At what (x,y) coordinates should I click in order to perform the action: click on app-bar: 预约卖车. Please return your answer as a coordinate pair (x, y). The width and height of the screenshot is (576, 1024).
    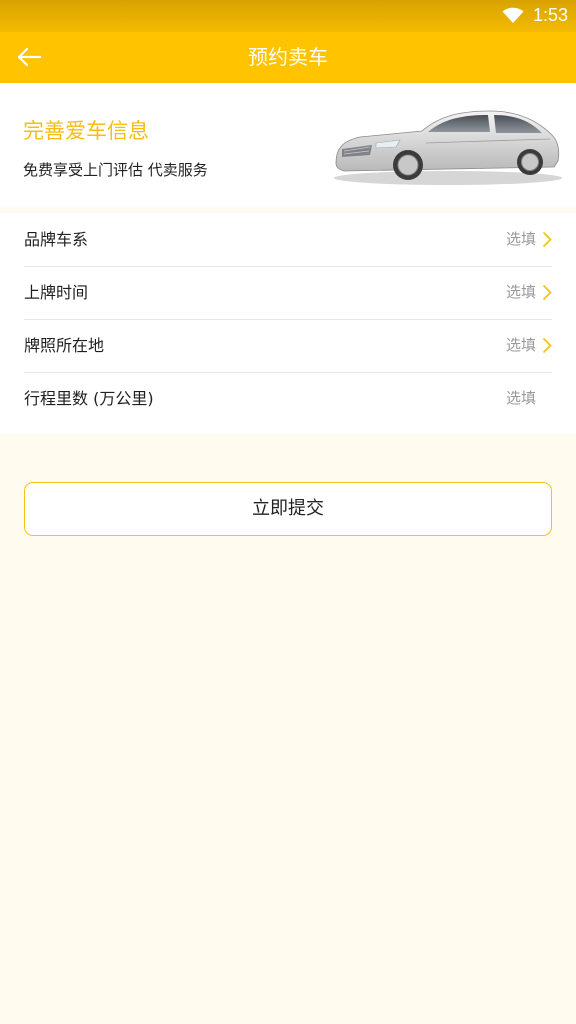
    Looking at the image, I should click on (288, 57).